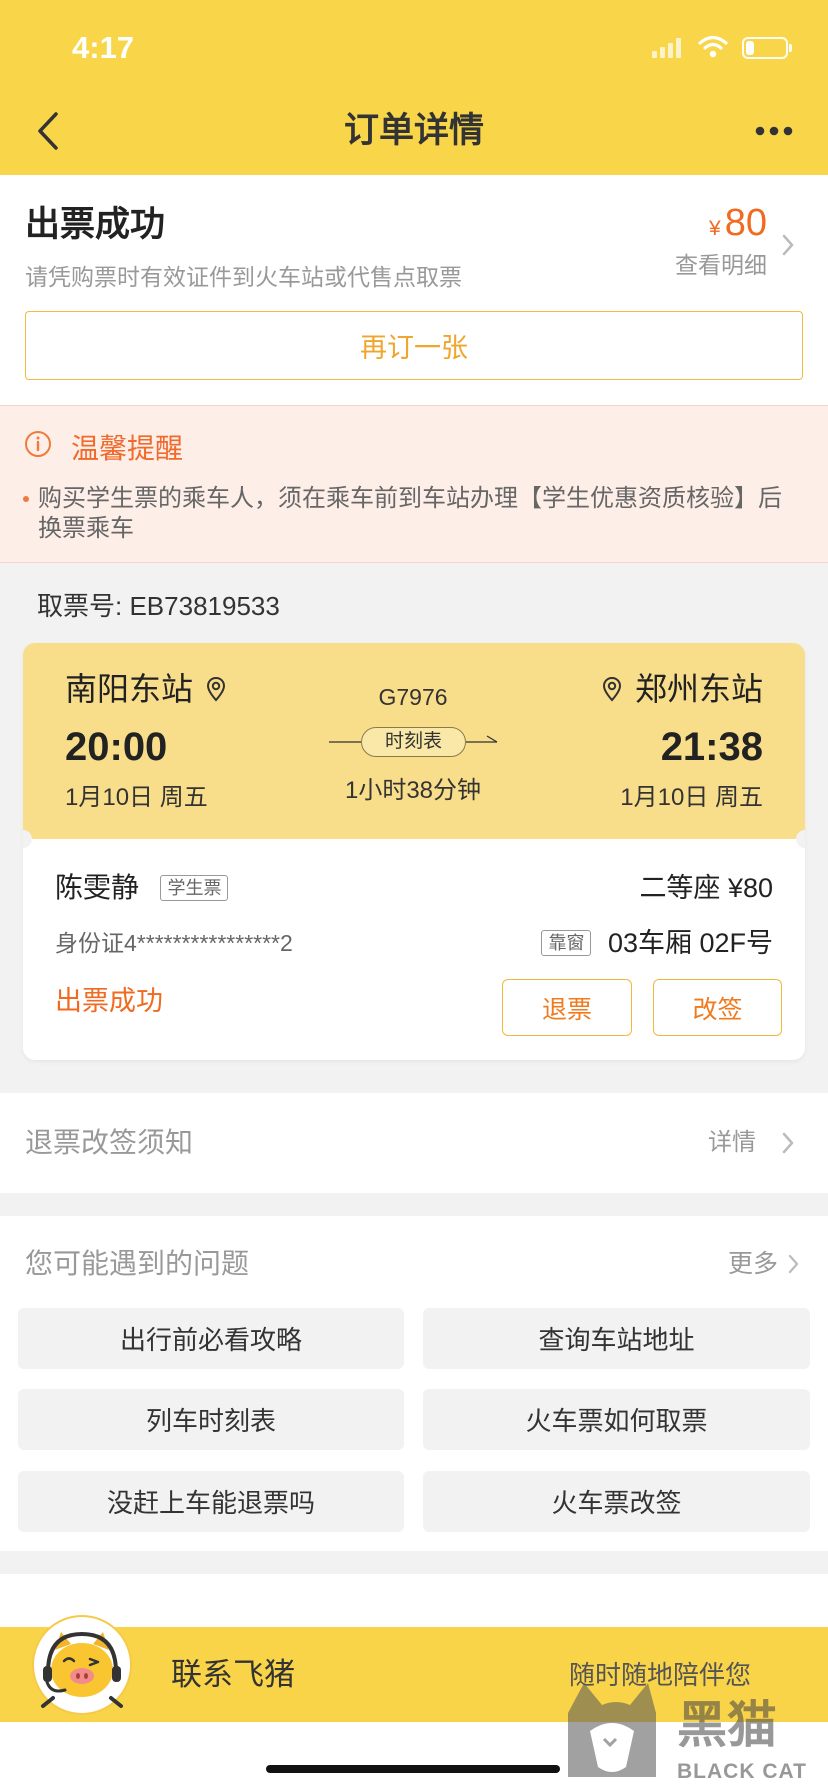 Image resolution: width=828 pixels, height=1792 pixels. I want to click on info-icon, so click(38, 444).